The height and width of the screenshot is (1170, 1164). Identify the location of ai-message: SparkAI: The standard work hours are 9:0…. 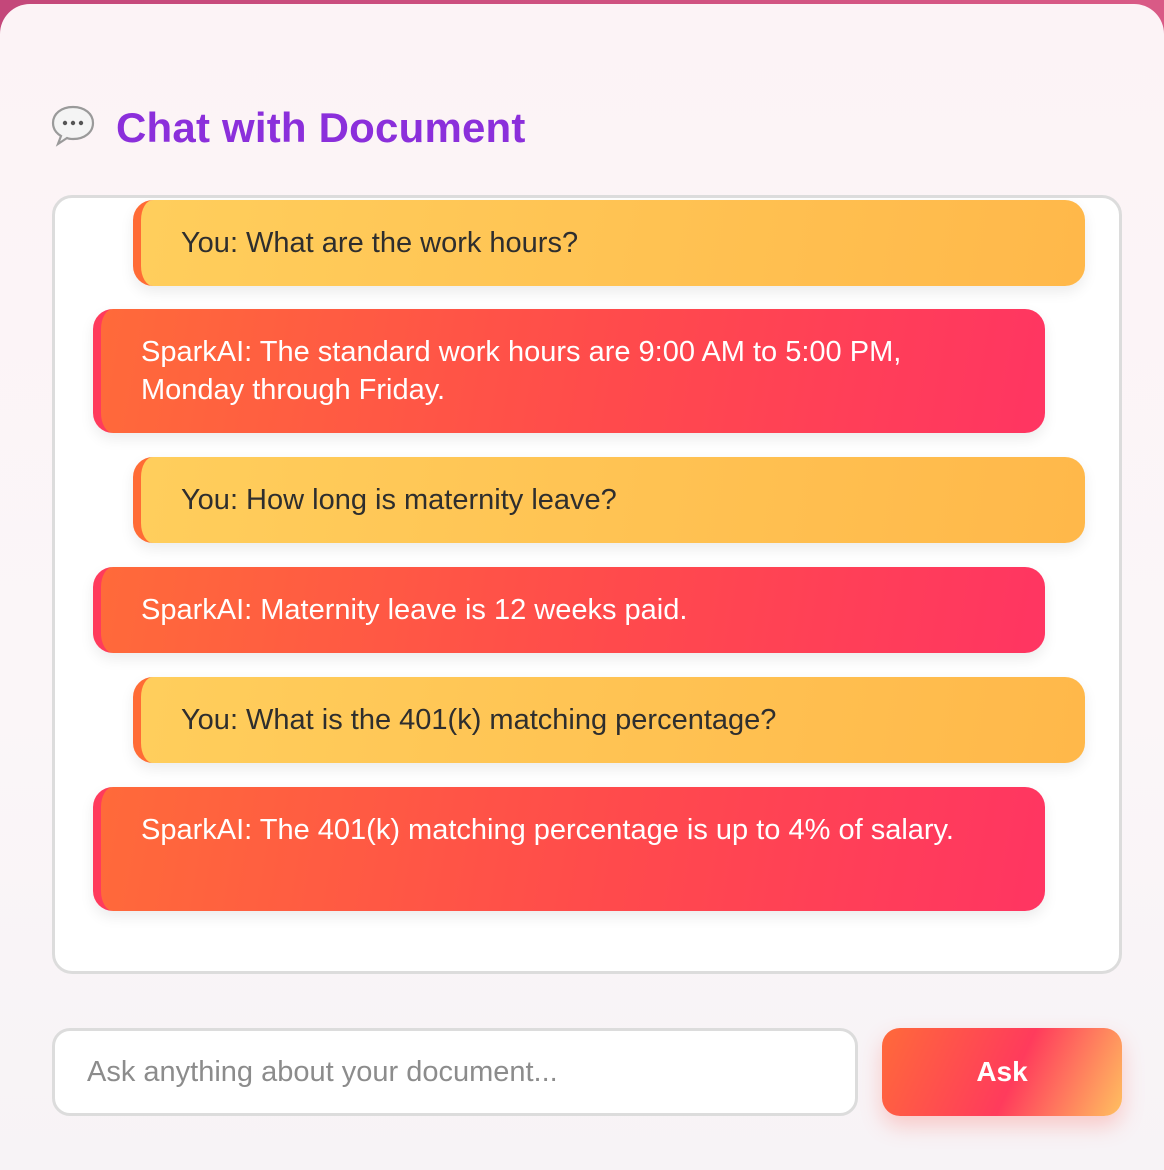
(569, 371).